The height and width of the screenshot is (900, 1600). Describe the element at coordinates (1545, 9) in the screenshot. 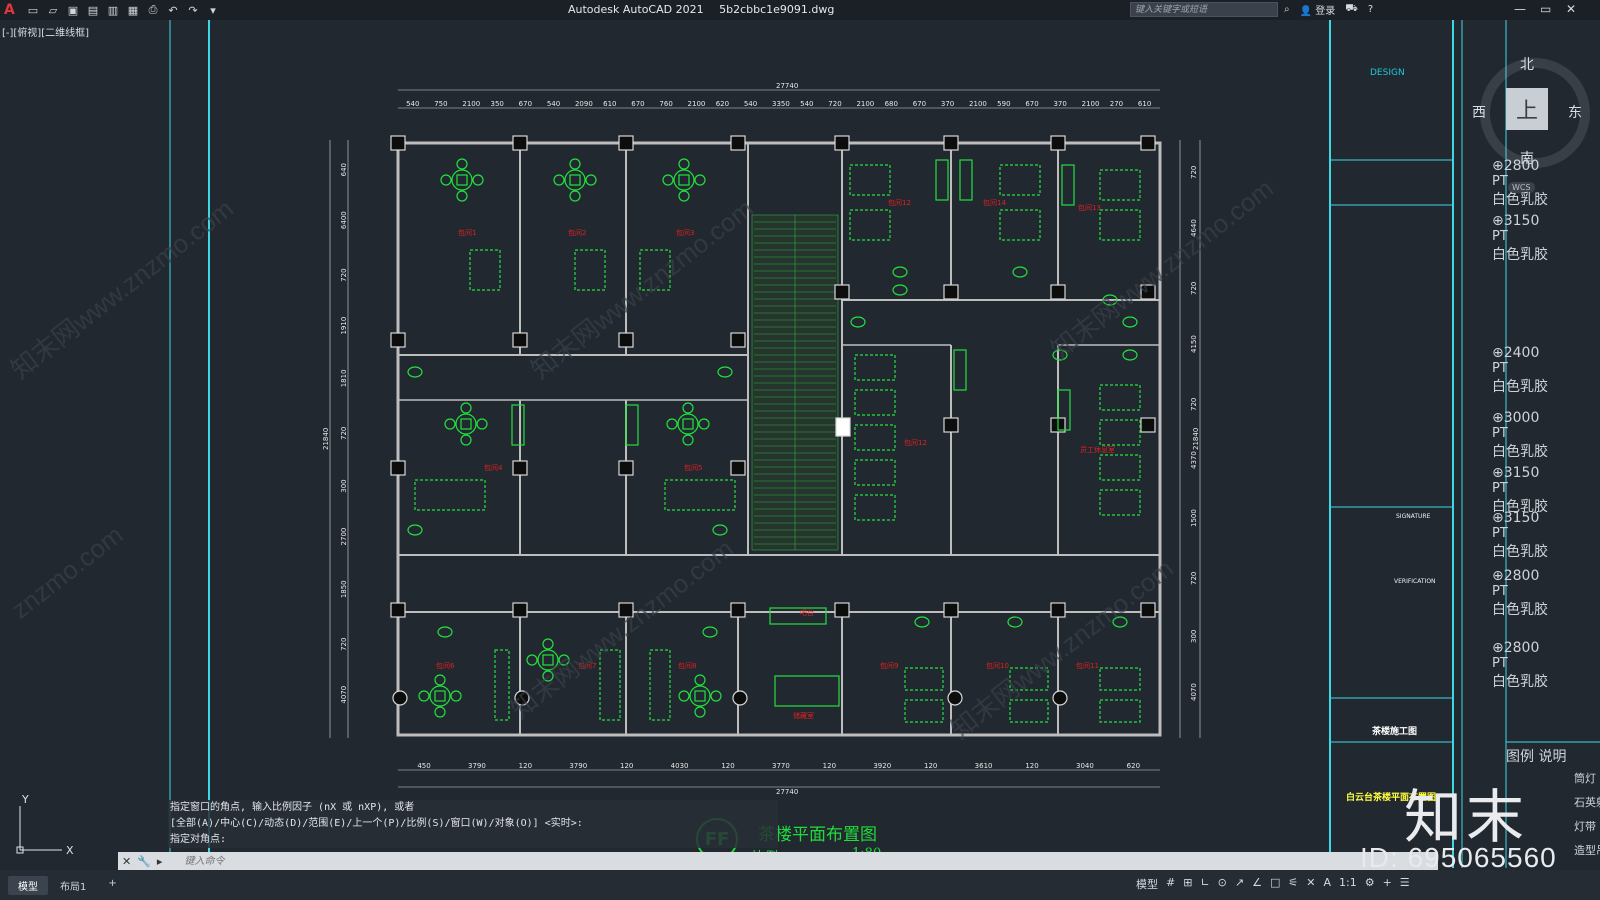

I see `maximize-button: ▭` at that location.